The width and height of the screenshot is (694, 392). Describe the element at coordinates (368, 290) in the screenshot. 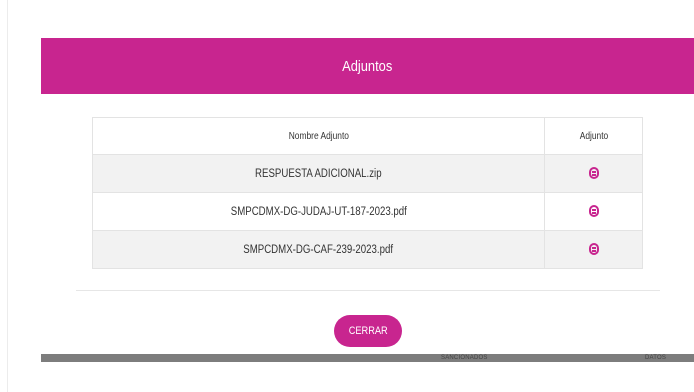

I see `modal-footer-divider` at that location.